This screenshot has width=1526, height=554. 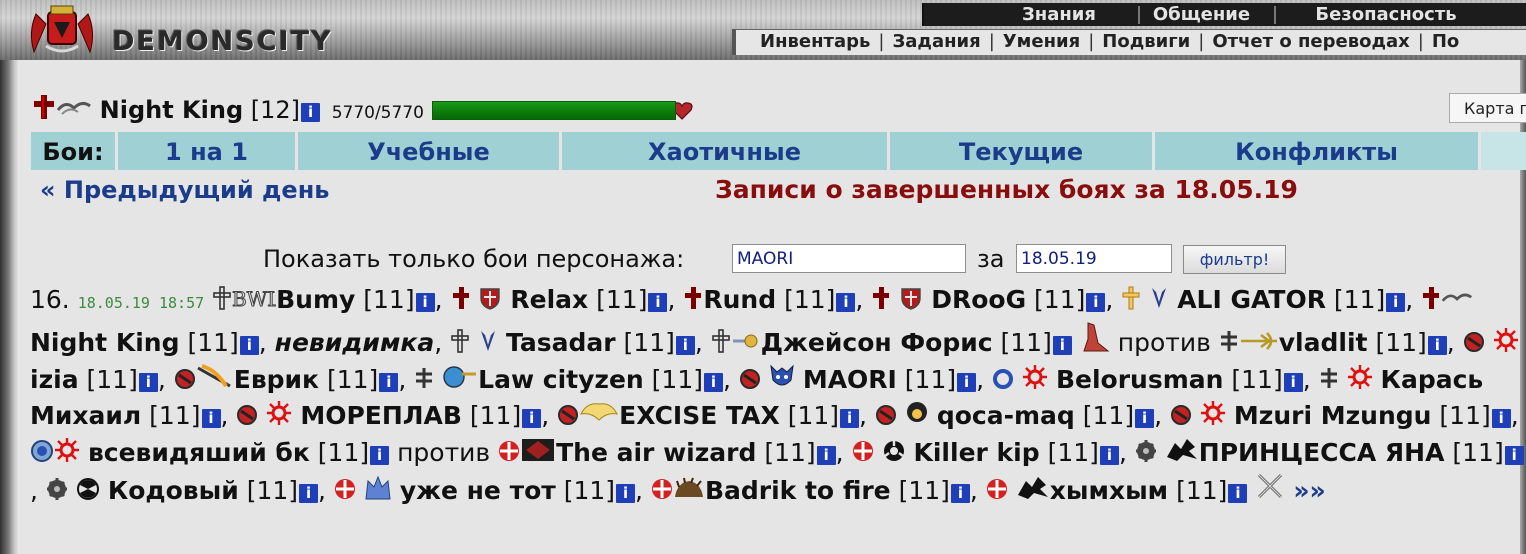 I want to click on blue-wolf-icon, so click(x=378, y=488).